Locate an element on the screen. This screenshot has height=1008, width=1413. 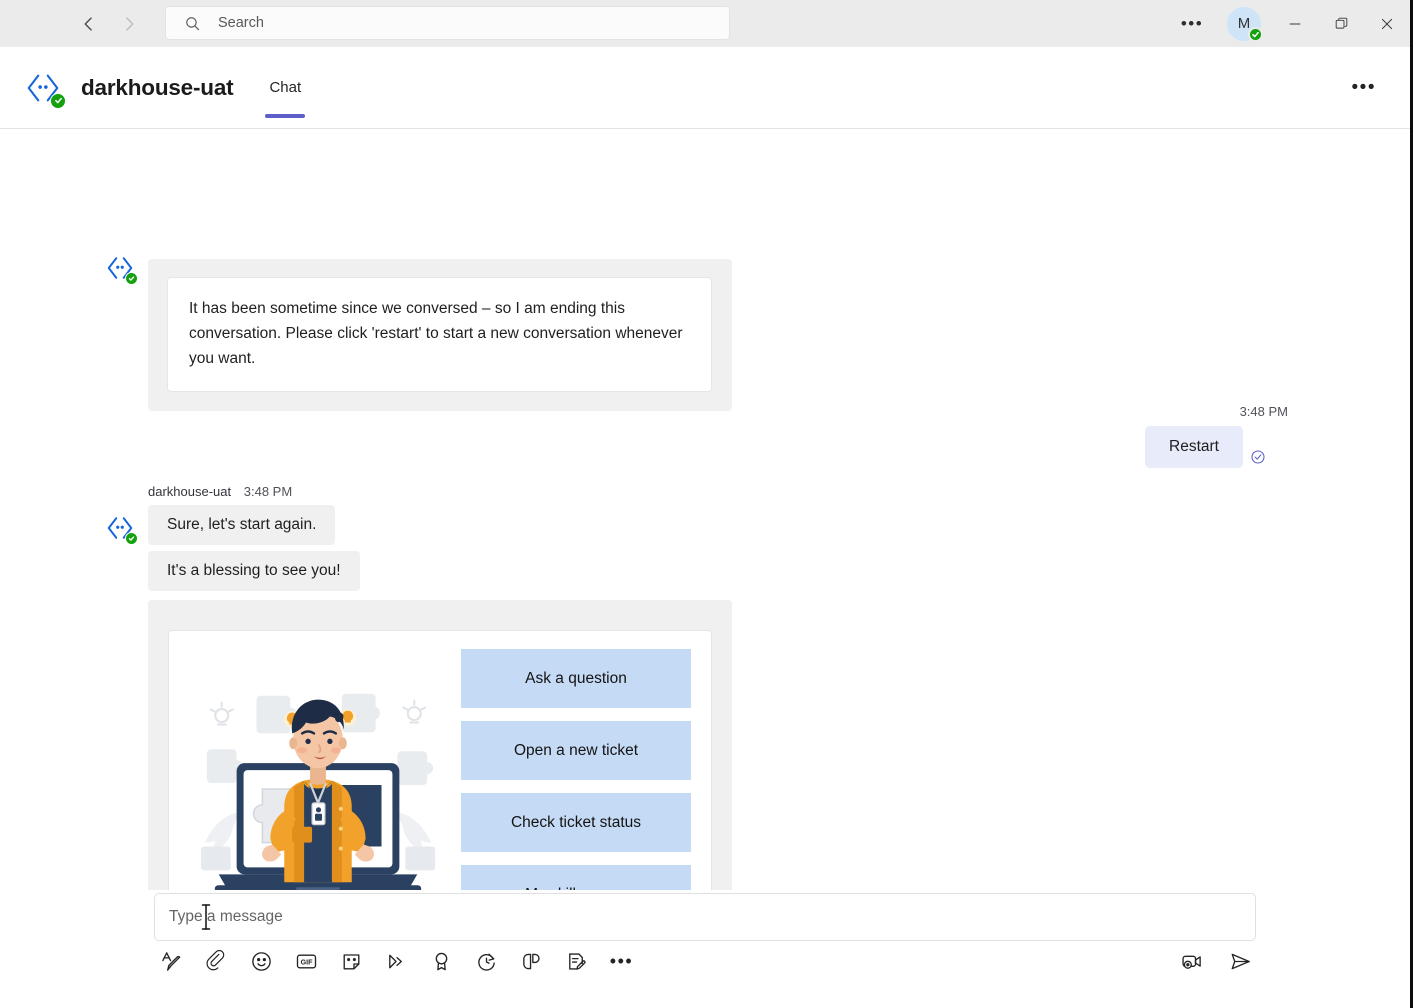
tab-bar: Chat is located at coordinates (285, 87).